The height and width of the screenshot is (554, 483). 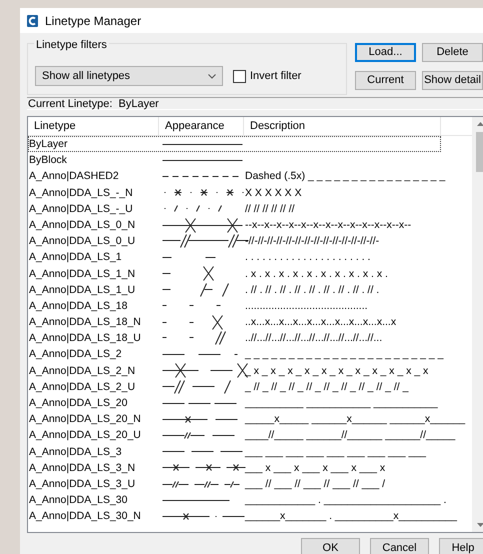 I want to click on list-row: A_Anno|DDA_LS_20_N _____x_____ ______x______ ______x______, so click(x=250, y=419).